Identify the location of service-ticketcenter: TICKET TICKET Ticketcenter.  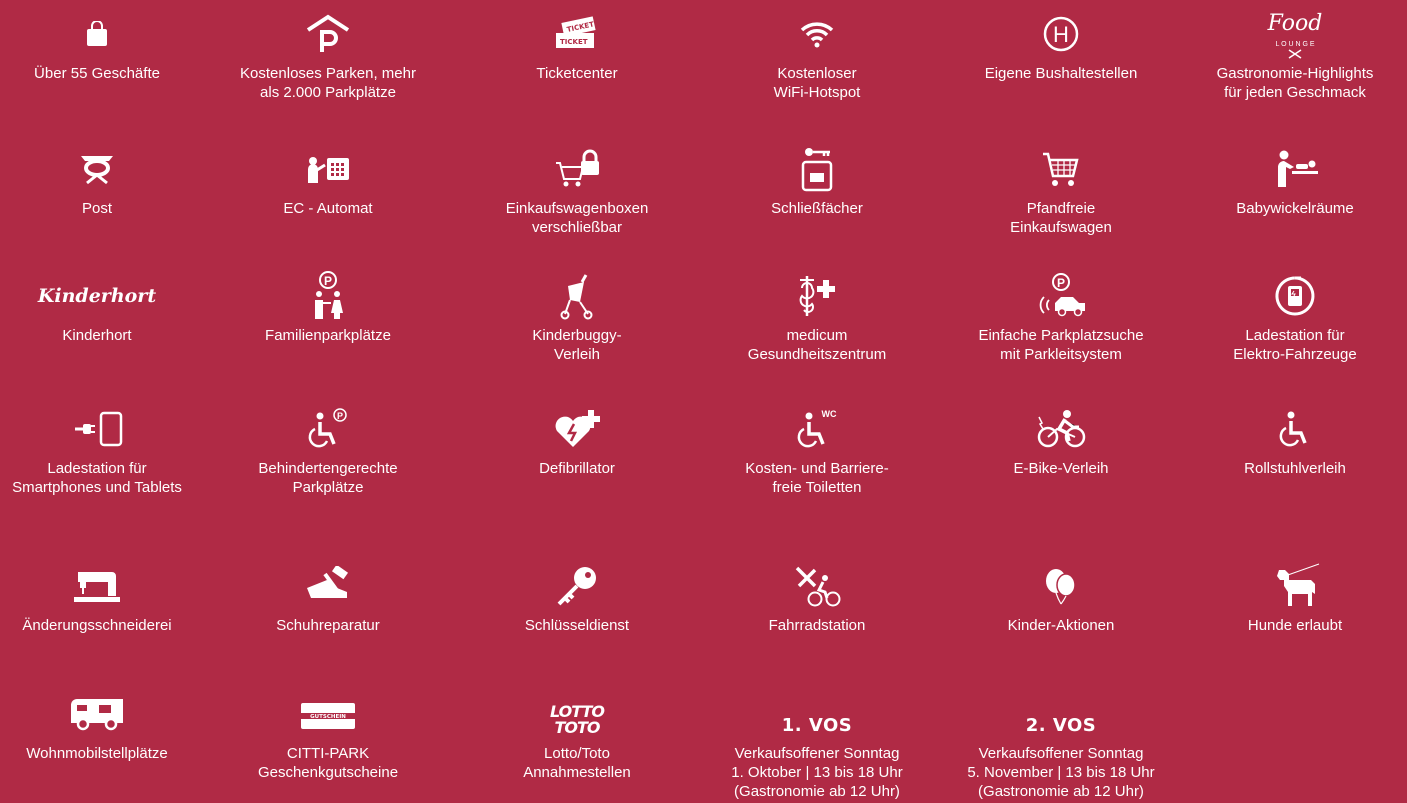
(577, 45).